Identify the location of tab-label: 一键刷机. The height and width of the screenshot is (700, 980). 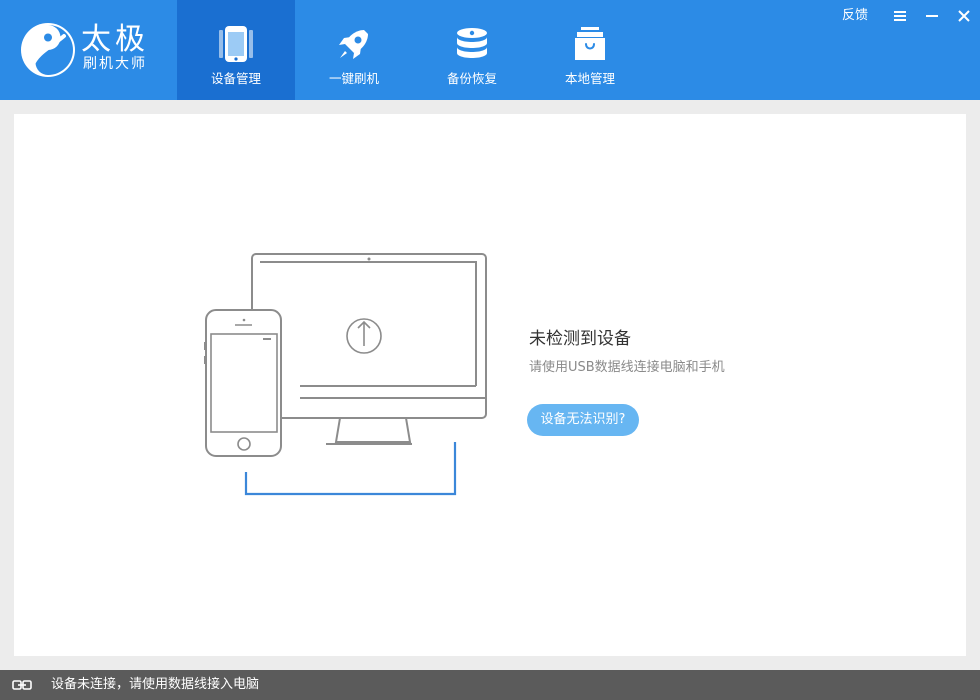
(353, 78).